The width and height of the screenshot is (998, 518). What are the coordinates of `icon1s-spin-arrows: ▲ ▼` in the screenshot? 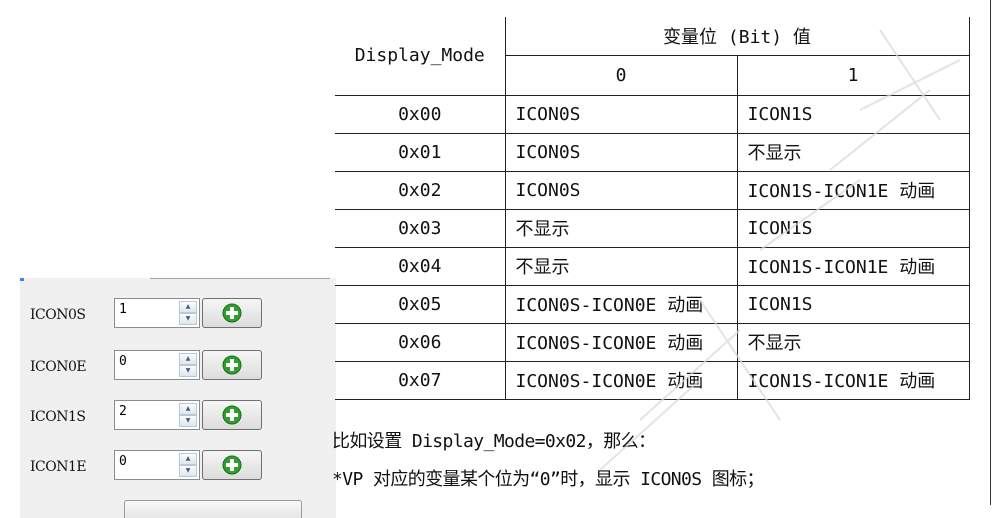 It's located at (188, 415).